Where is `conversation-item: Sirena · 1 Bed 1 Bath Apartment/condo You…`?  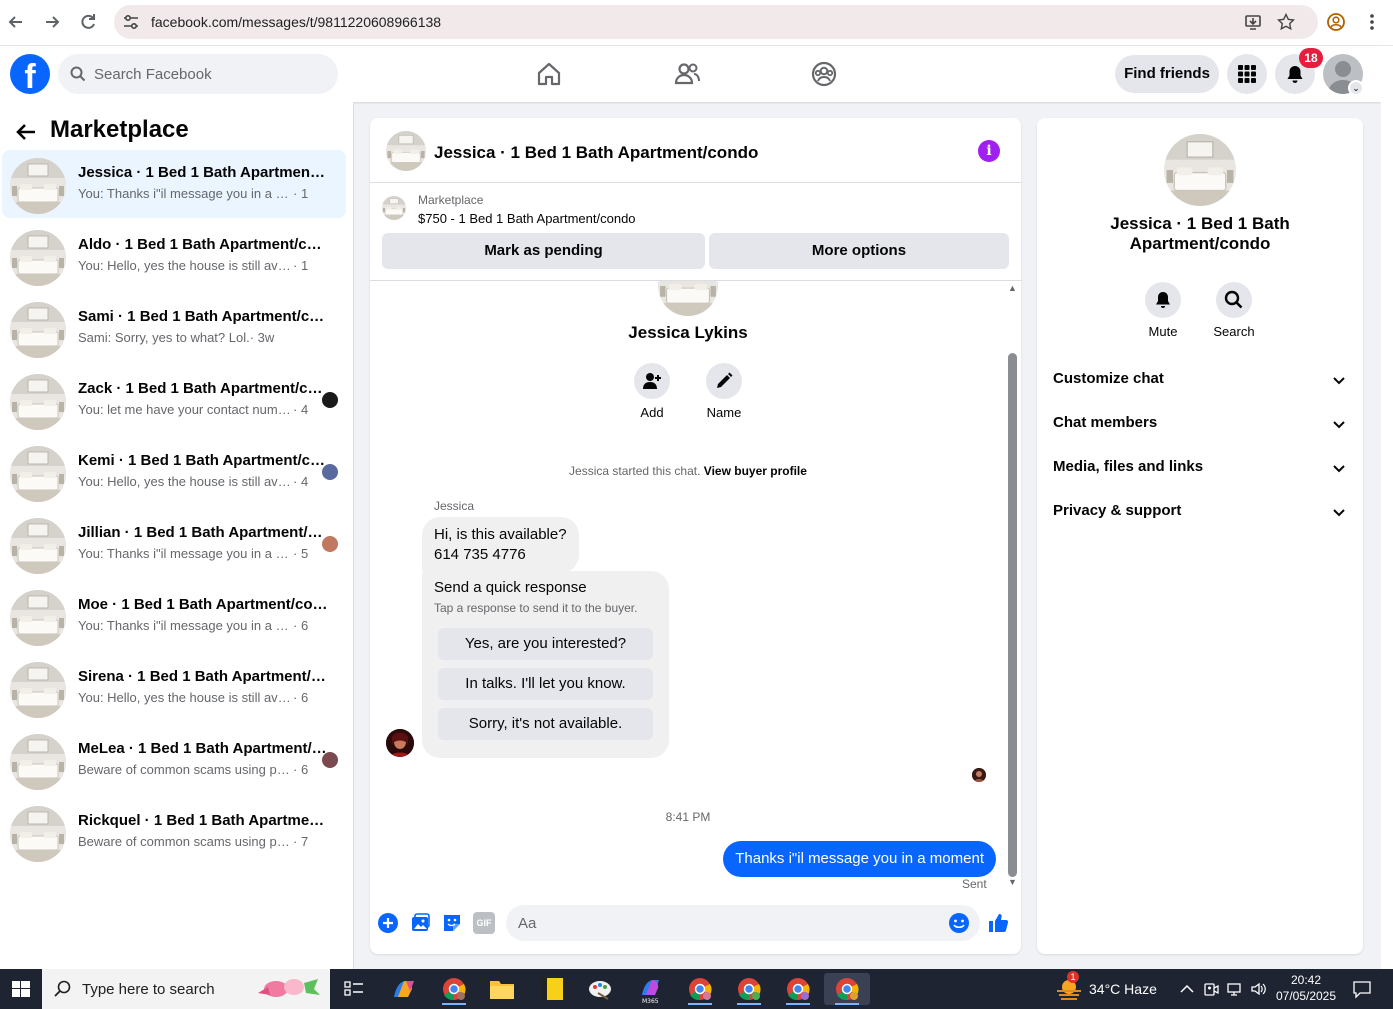
conversation-item: Sirena · 1 Bed 1 Bath Apartment/condo You… is located at coordinates (174, 688).